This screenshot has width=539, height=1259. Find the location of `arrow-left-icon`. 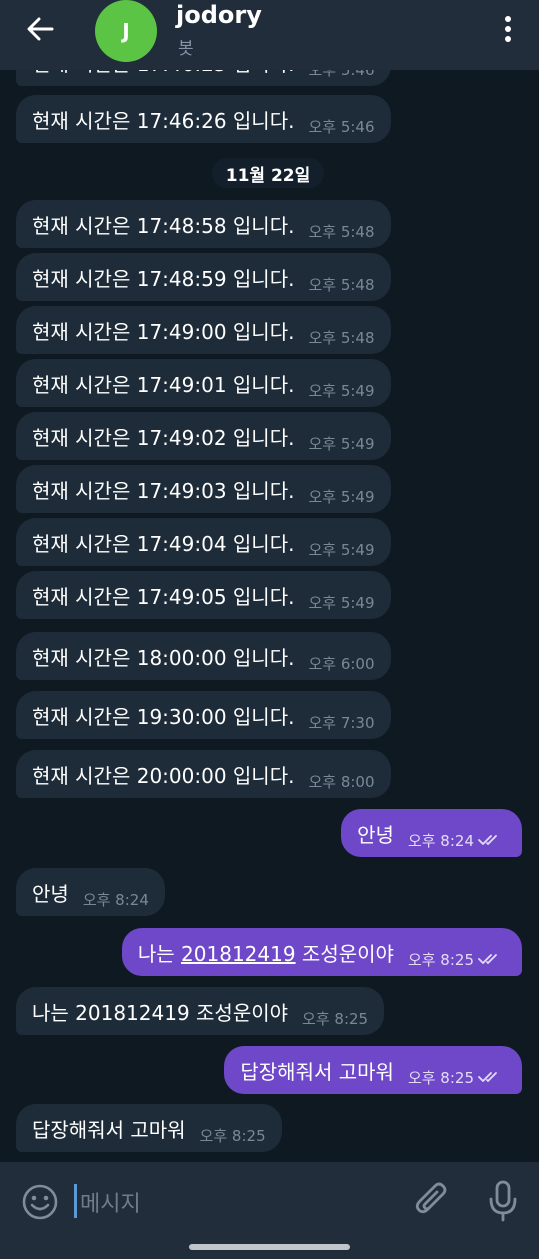

arrow-left-icon is located at coordinates (40, 29).